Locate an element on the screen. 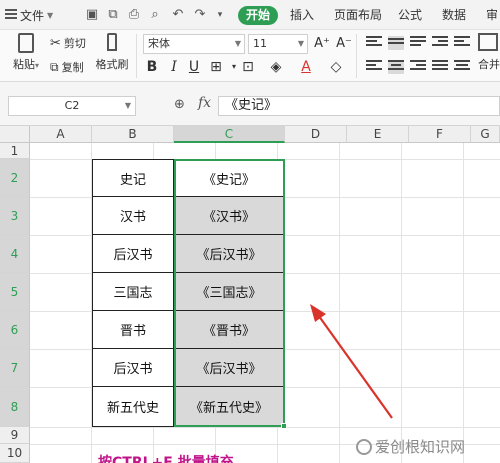 The width and height of the screenshot is (500, 463). row-header-3: 3 is located at coordinates (15, 216).